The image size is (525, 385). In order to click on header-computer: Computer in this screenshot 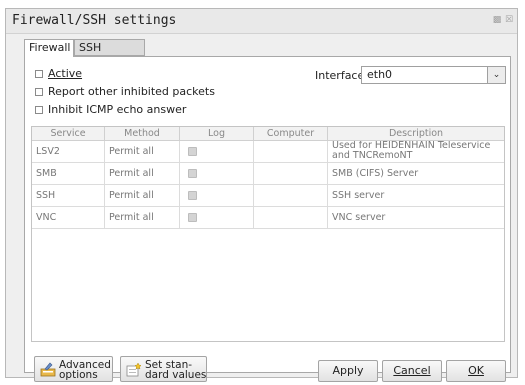, I will do `click(291, 133)`.